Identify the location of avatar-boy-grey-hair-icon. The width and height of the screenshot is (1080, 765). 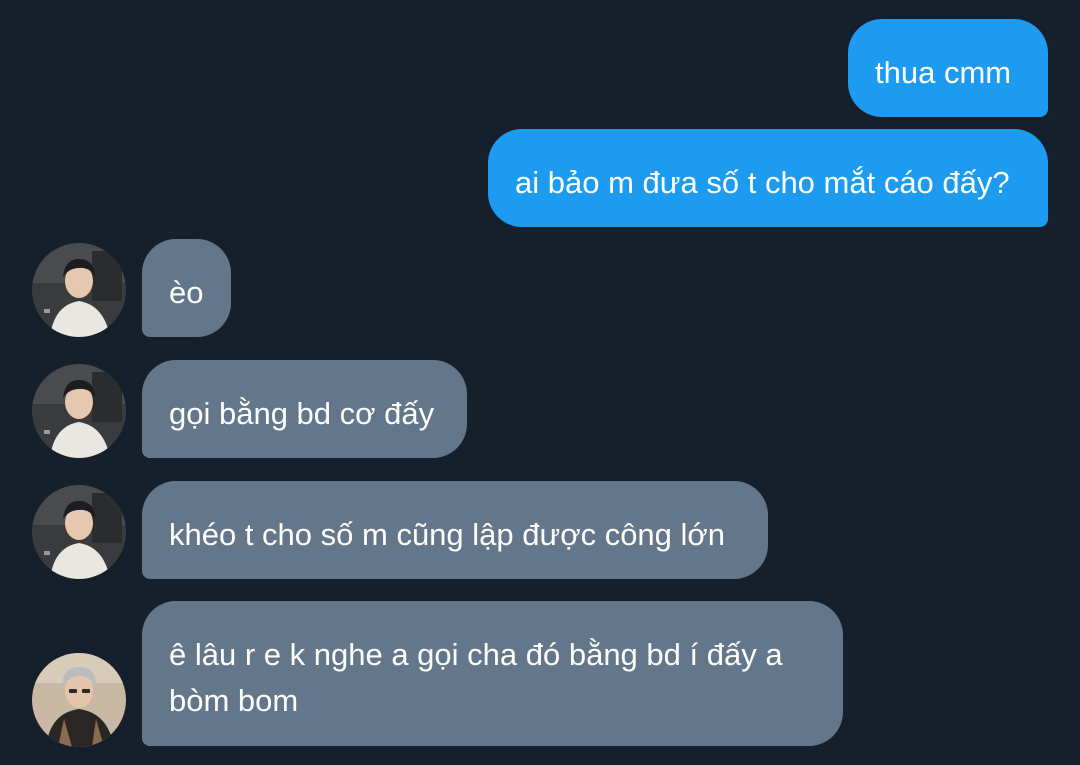
(79, 700).